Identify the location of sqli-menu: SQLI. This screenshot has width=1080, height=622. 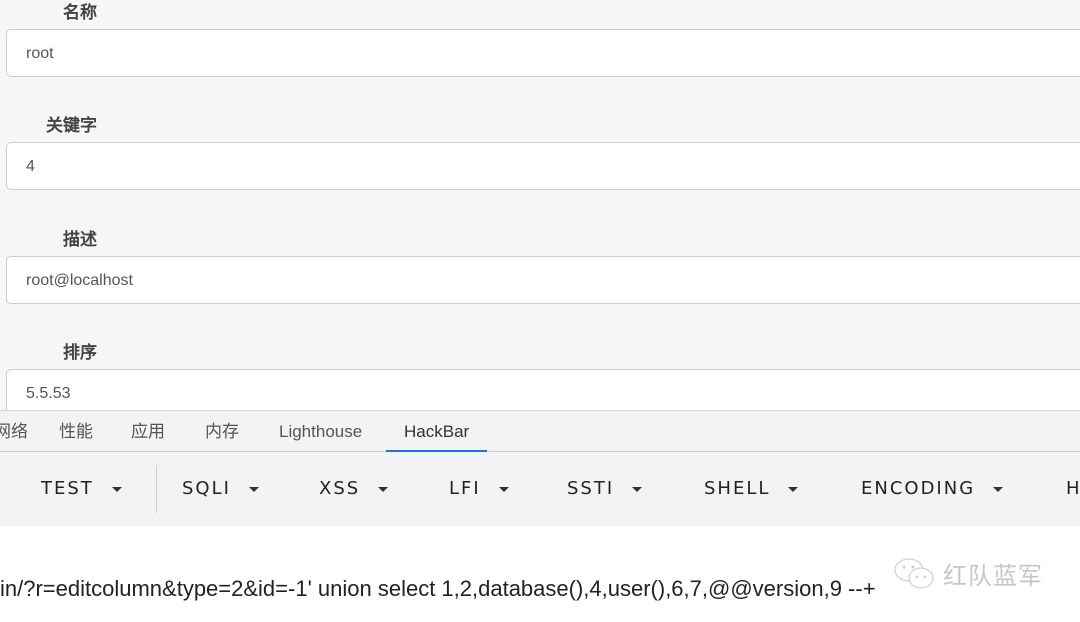
(220, 489).